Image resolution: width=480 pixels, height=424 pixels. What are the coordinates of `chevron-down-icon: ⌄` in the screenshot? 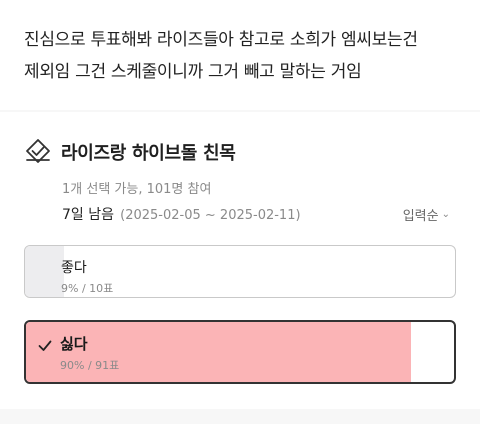 It's located at (445, 214).